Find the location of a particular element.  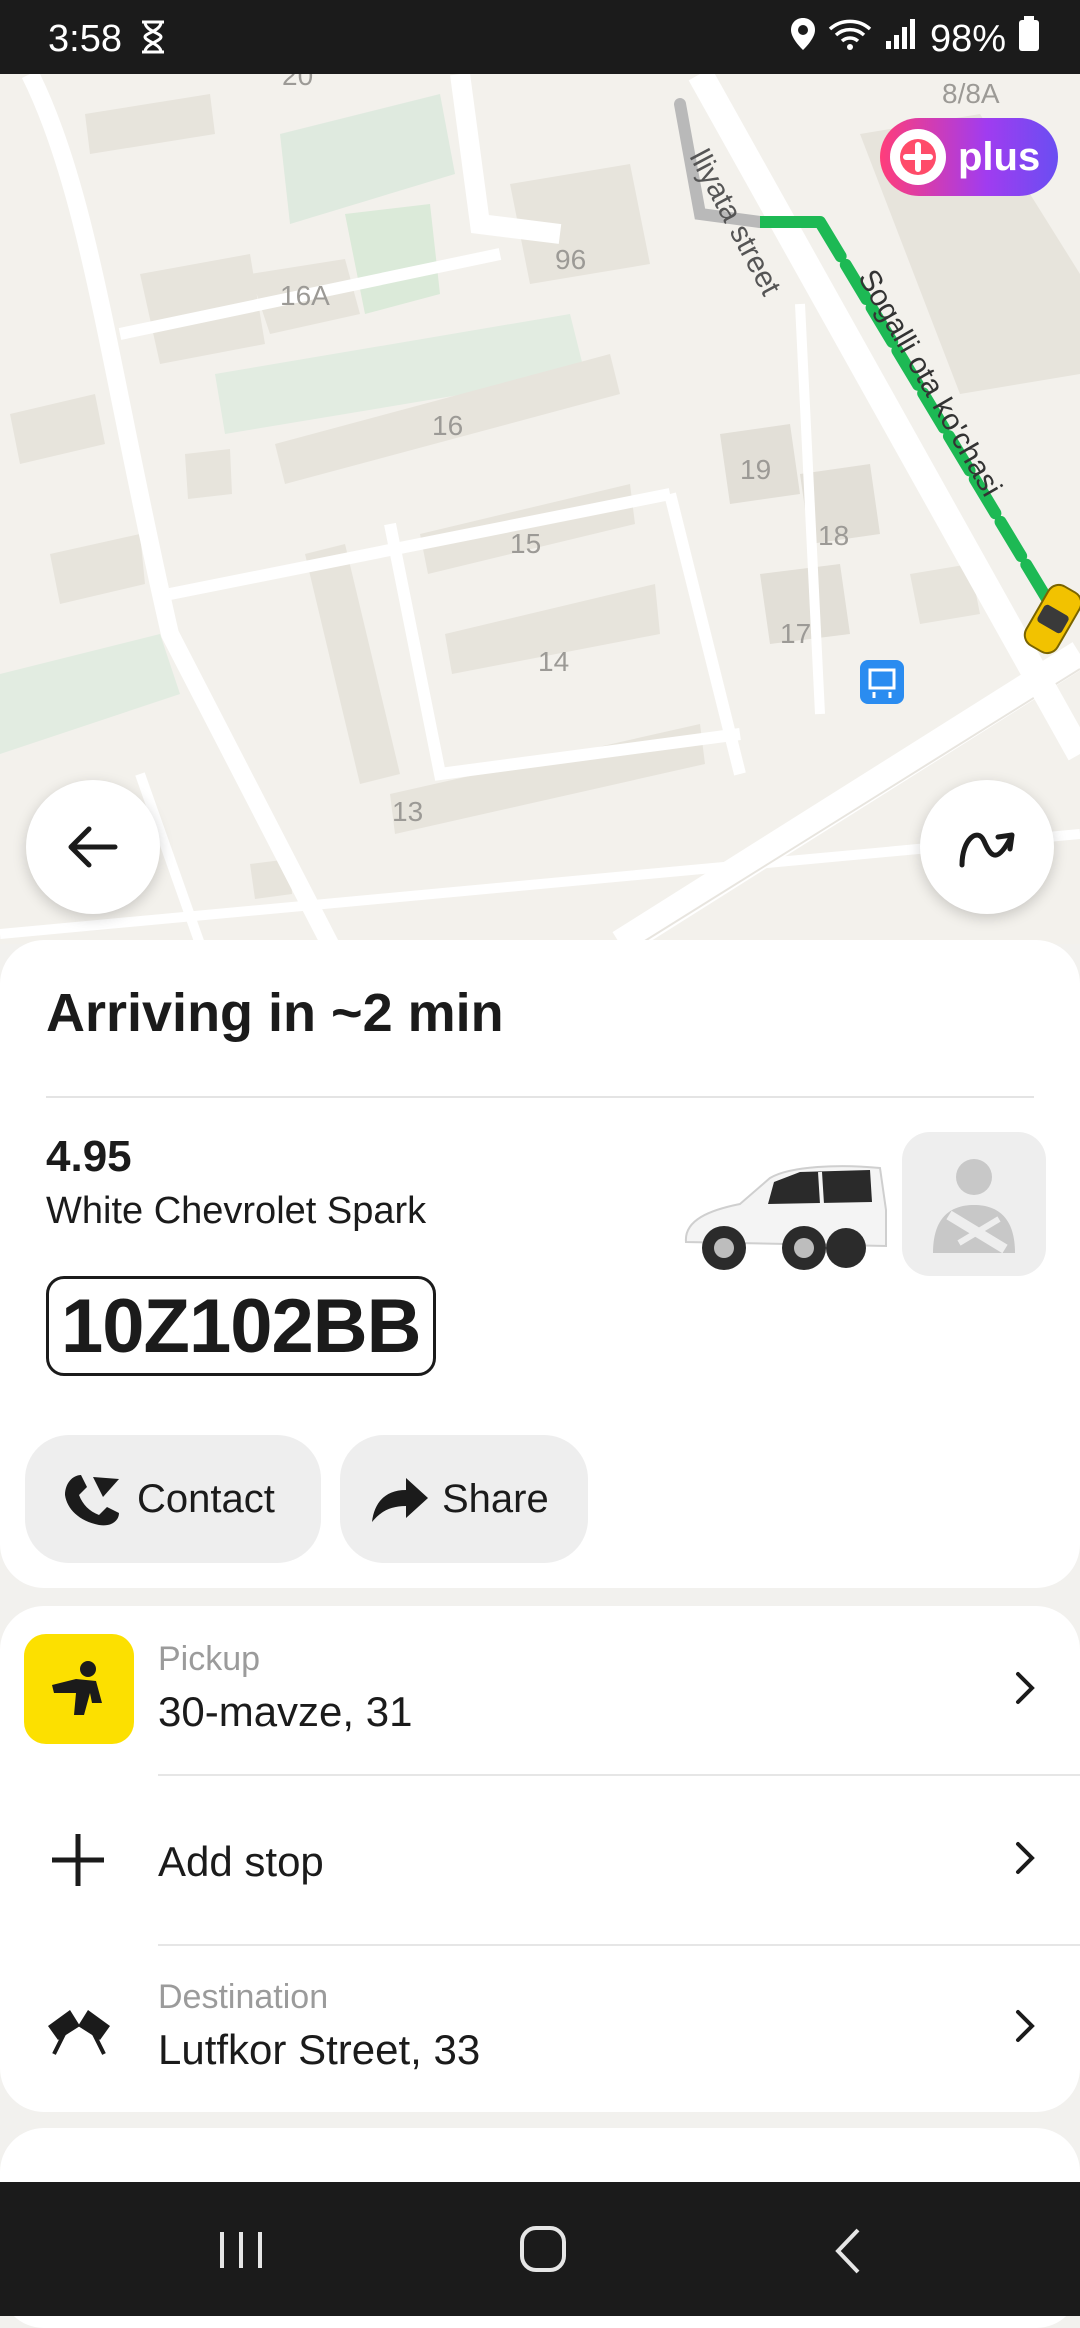

recents-icon is located at coordinates (241, 2250).